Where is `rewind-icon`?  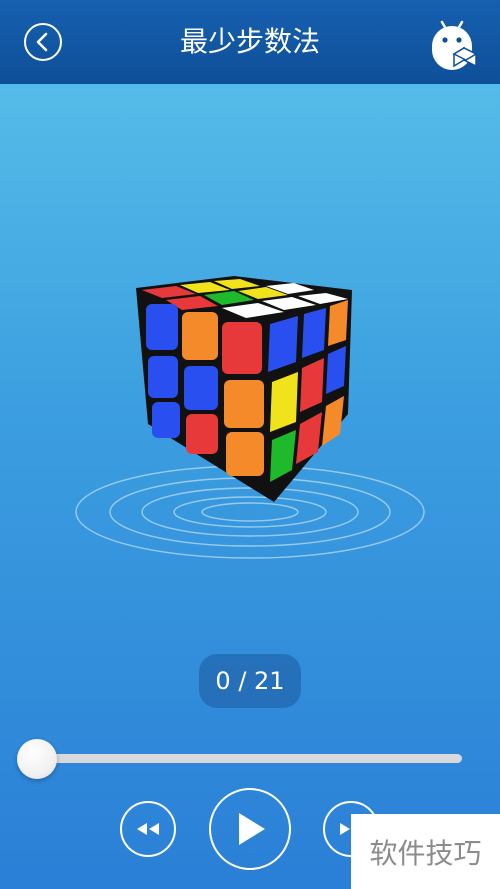
rewind-icon is located at coordinates (148, 829).